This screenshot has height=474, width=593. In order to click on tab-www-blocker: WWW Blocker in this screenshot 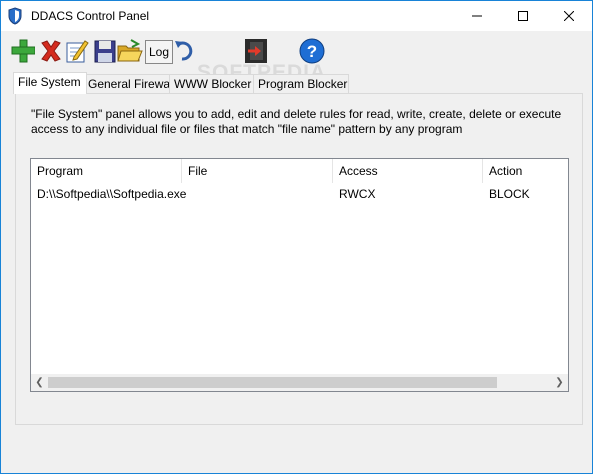, I will do `click(214, 83)`.